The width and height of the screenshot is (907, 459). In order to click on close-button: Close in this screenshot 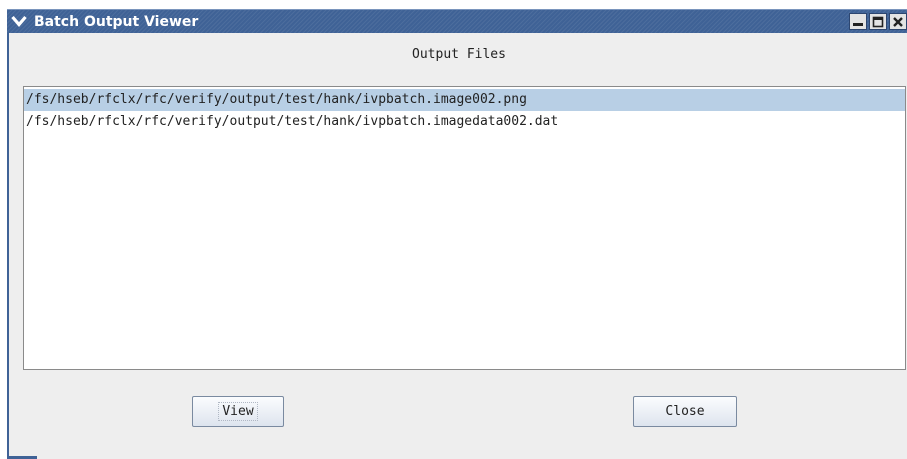, I will do `click(685, 411)`.